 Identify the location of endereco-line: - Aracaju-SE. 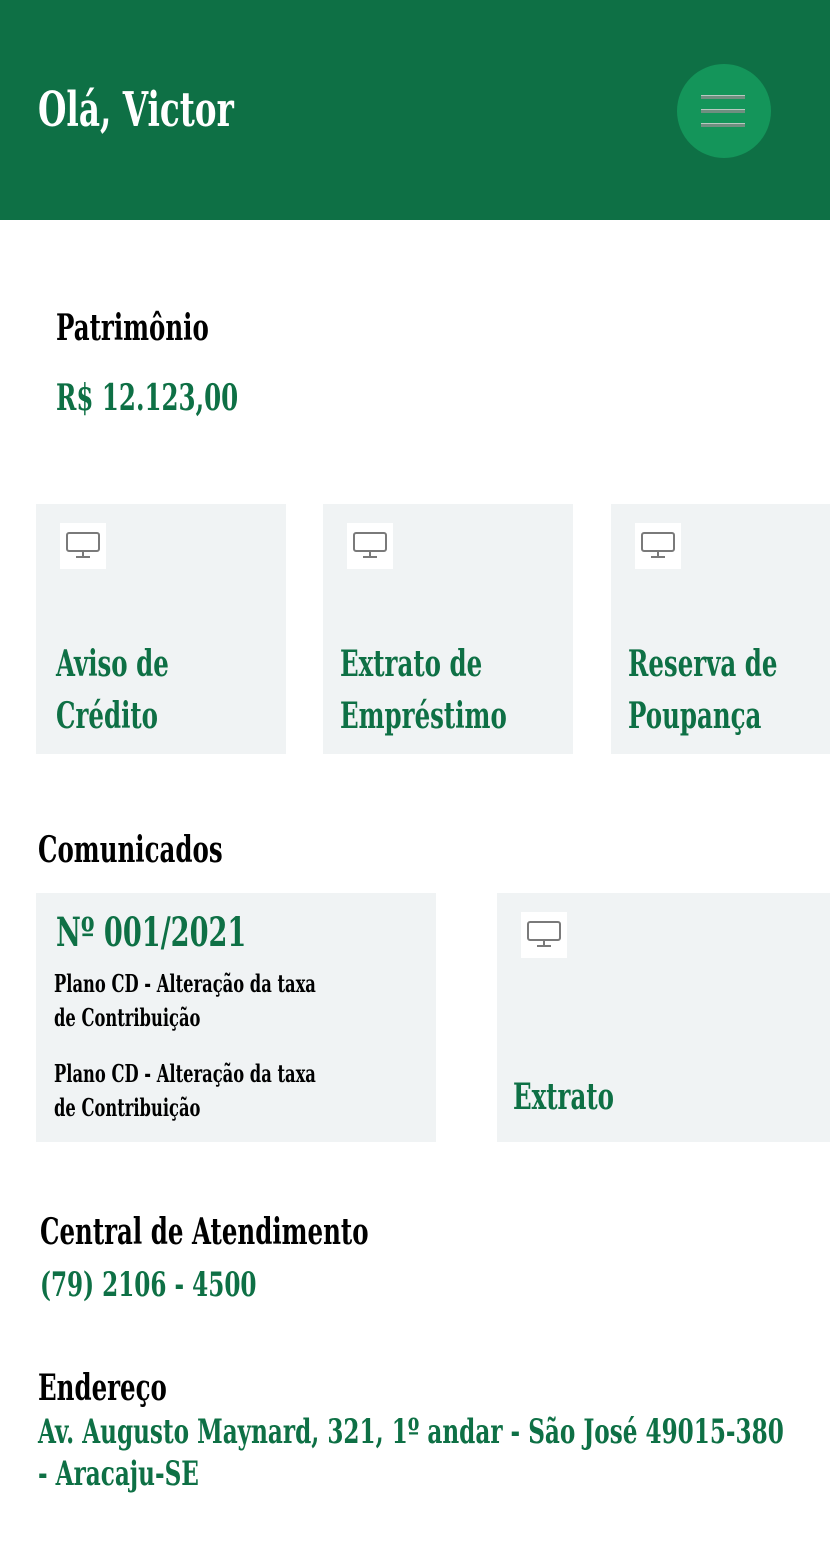
(118, 1474).